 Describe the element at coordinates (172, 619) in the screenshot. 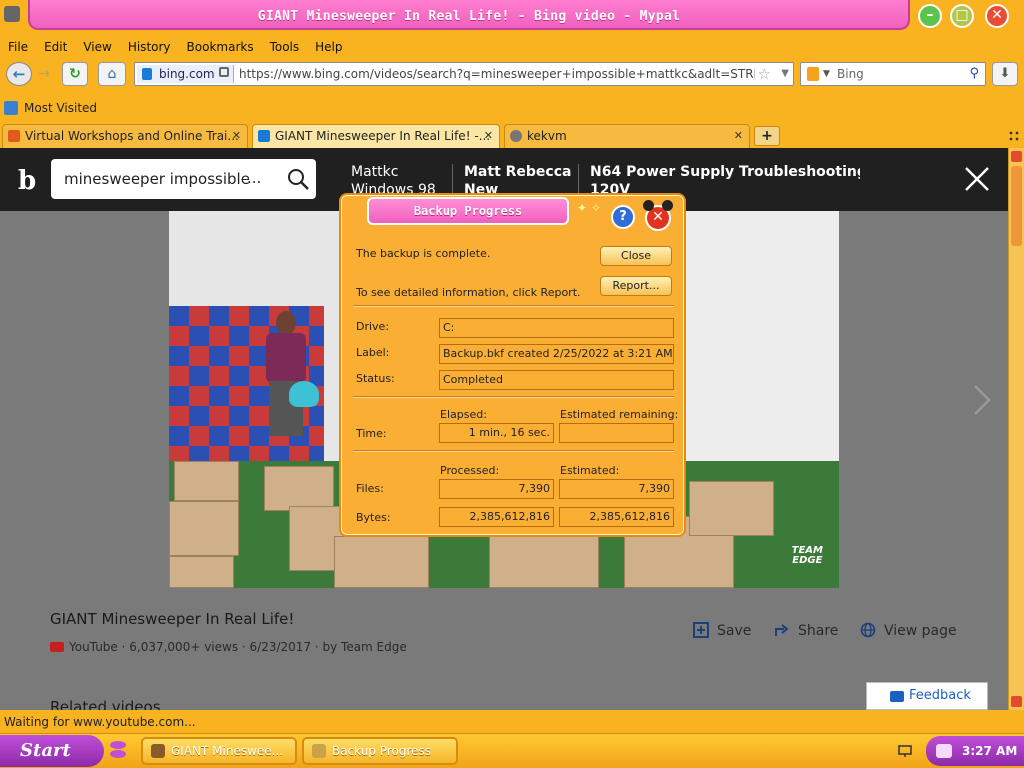

I see `video-title: GIANT Minesweeper In Real Life!` at that location.